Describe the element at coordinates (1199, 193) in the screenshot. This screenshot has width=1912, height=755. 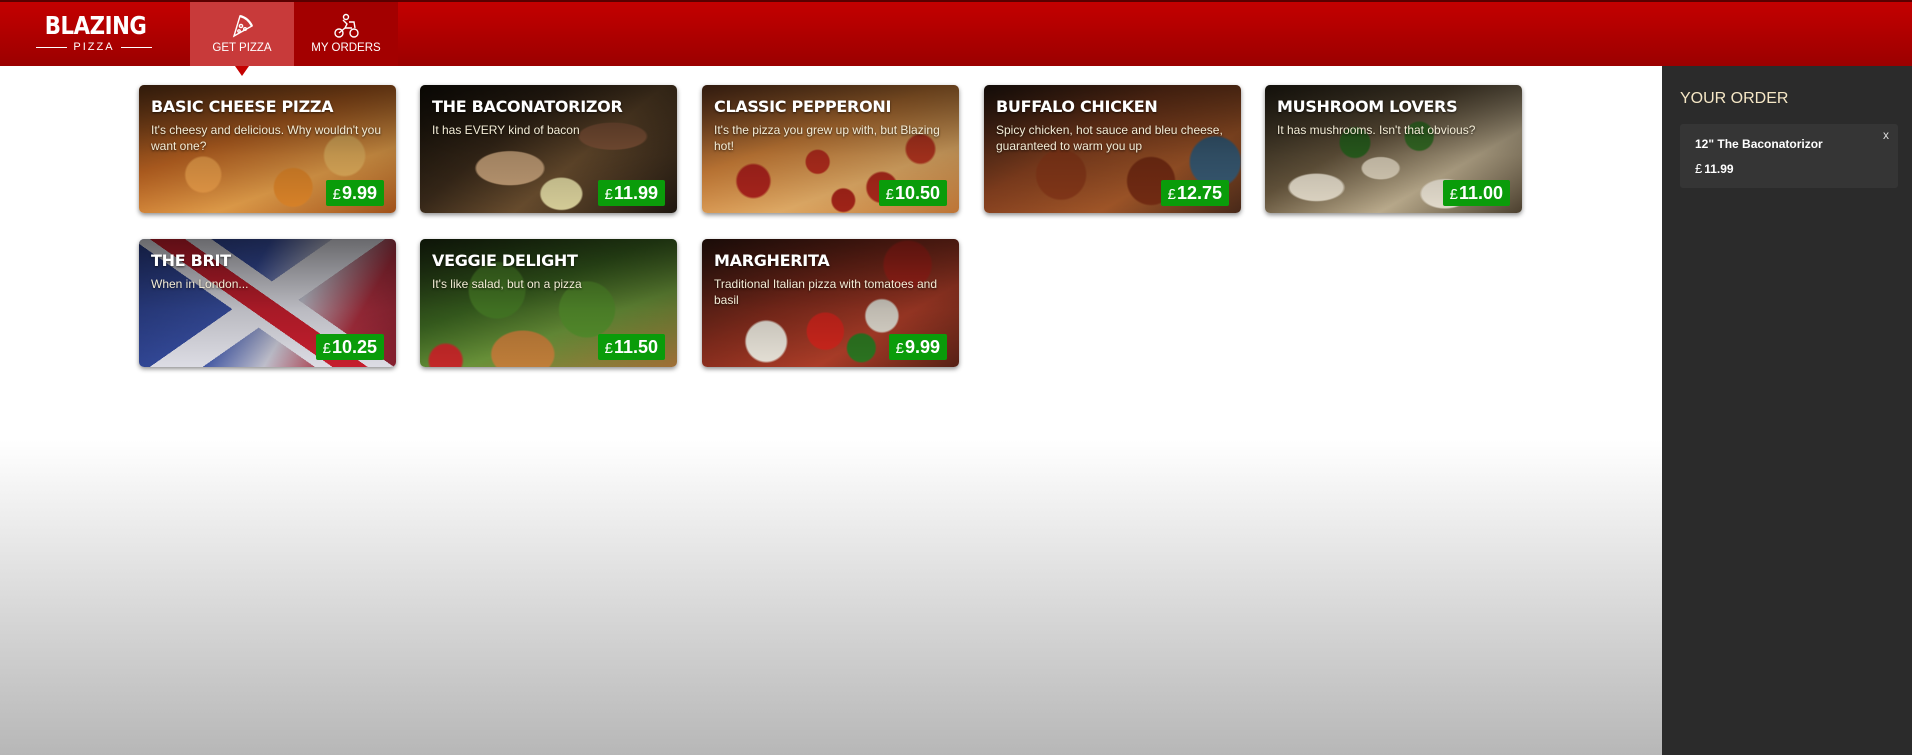
I see `price-value: 12.75` at that location.